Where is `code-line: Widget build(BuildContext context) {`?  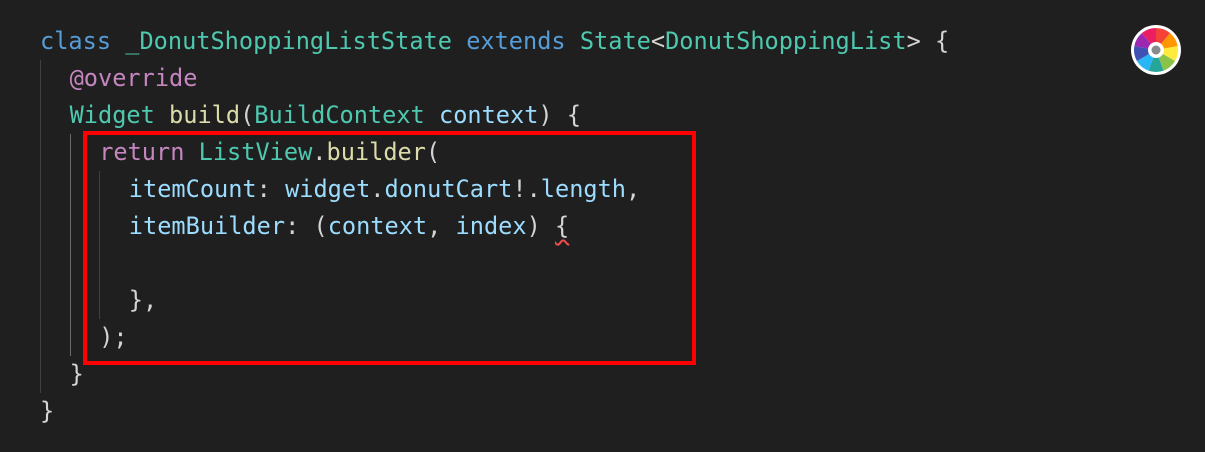 code-line: Widget build(BuildContext context) { is located at coordinates (325, 115).